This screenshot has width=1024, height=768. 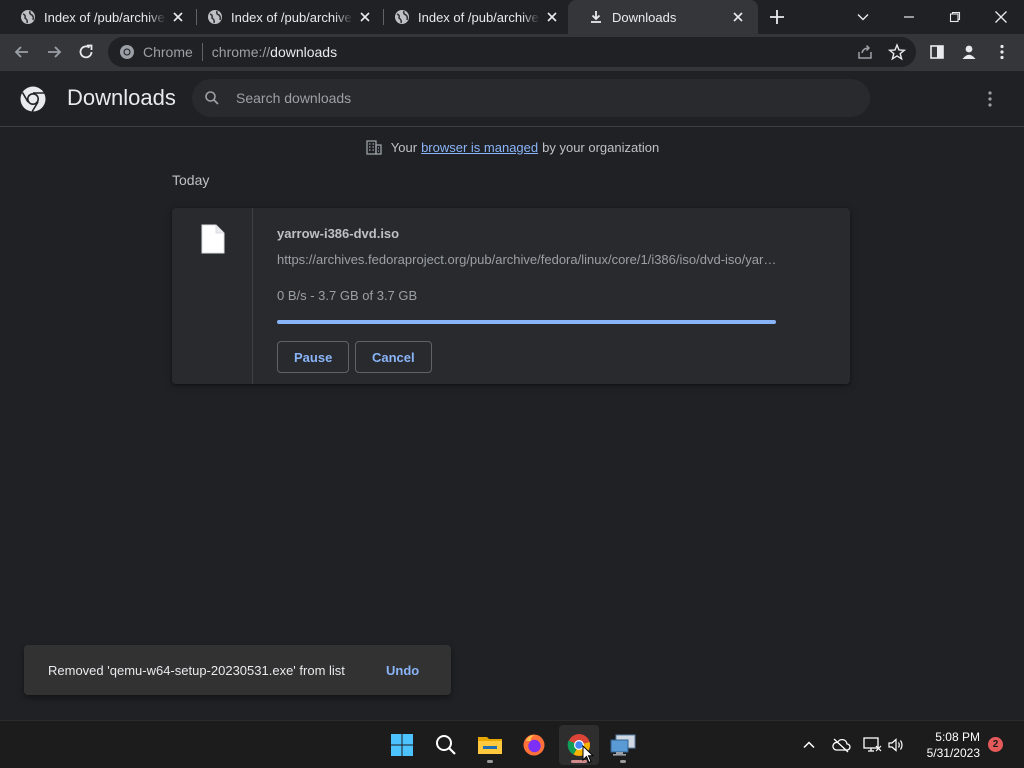 I want to click on new-tab-icon, so click(x=777, y=17).